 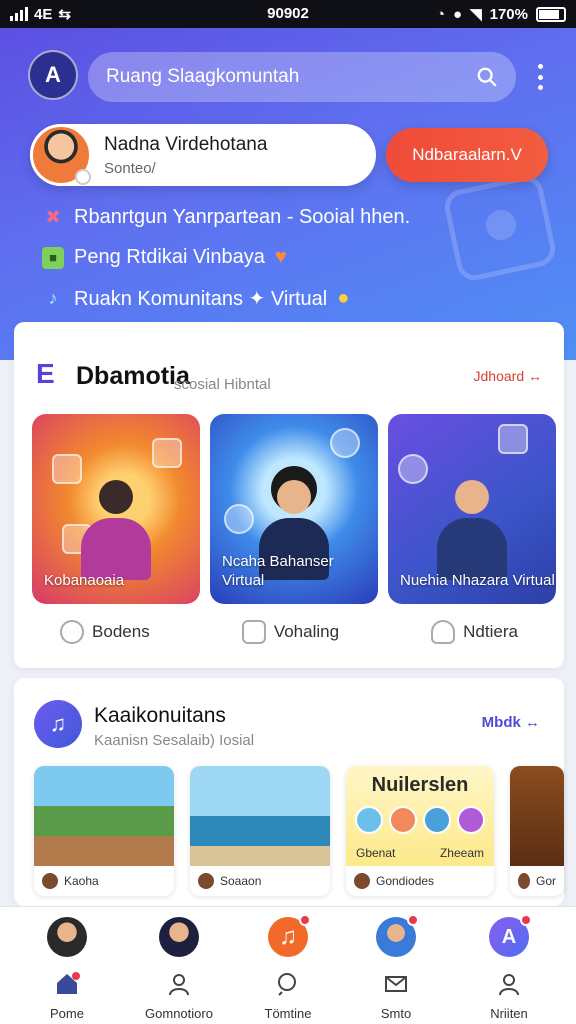 I want to click on feature-tile: Nuehia Nhazara Virtual, so click(x=472, y=509).